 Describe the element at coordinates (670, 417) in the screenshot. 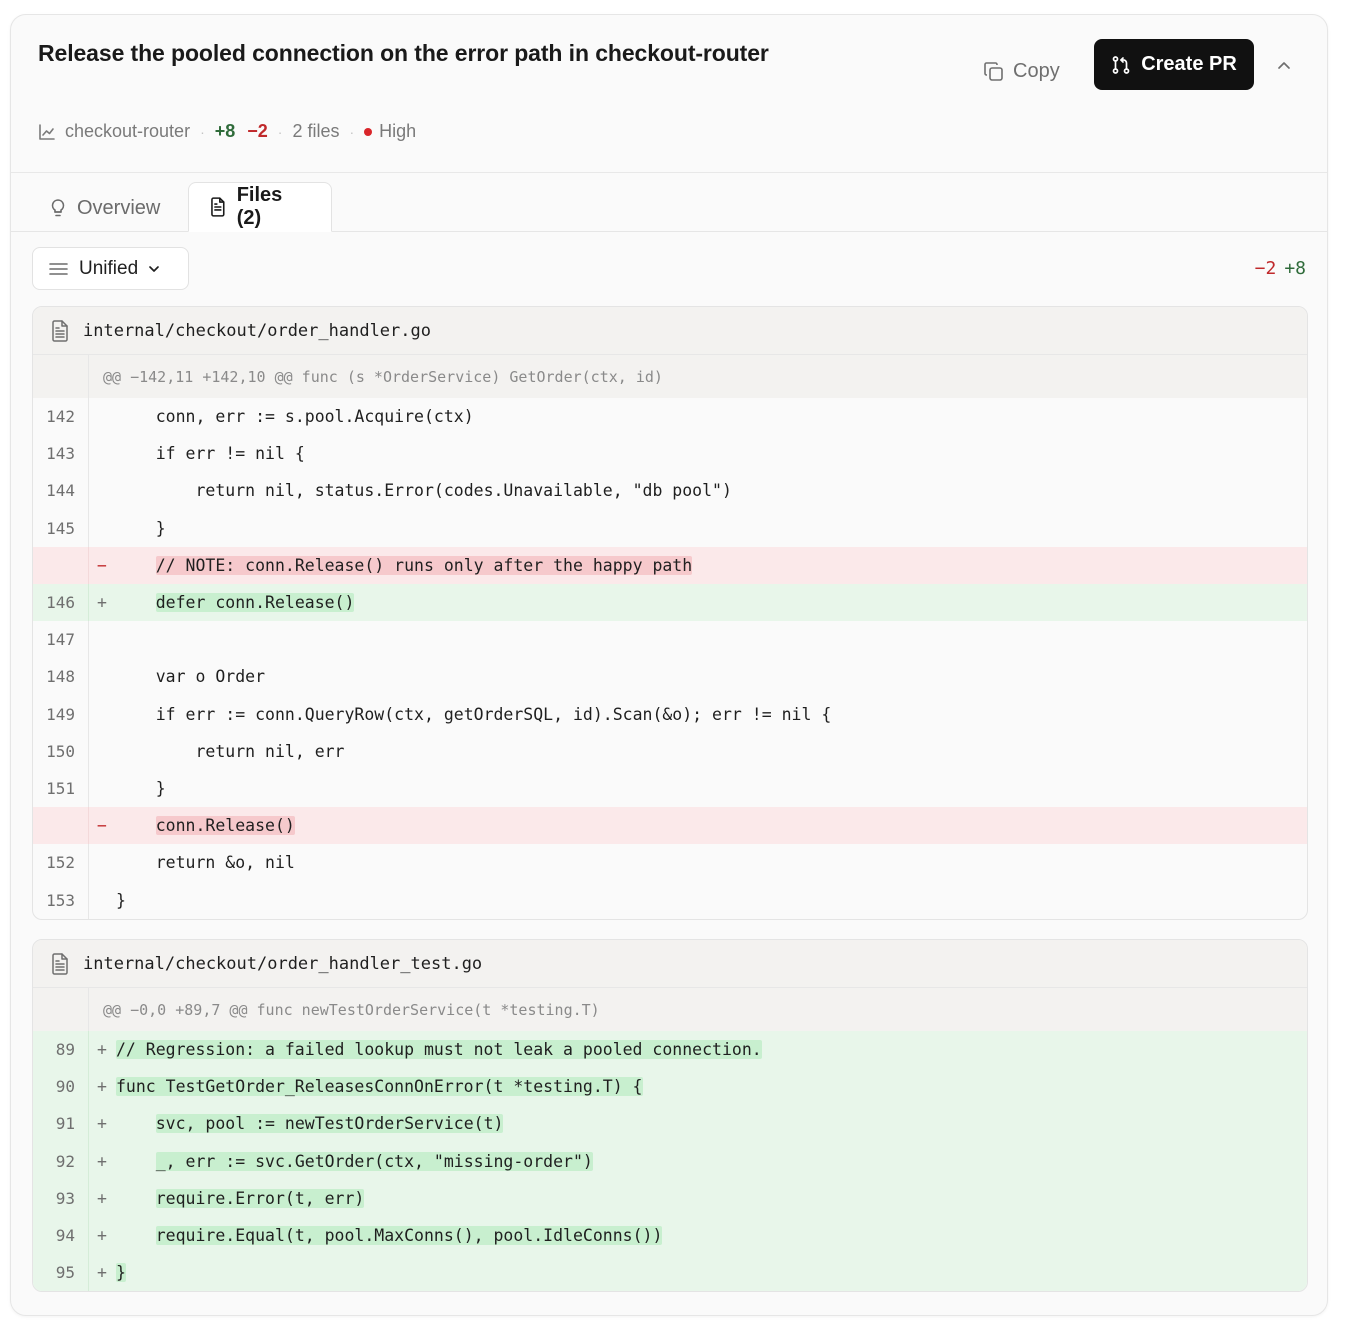

I see `diff-line-context: 142 conn, err := s.pool.Acquire(ctx)` at that location.